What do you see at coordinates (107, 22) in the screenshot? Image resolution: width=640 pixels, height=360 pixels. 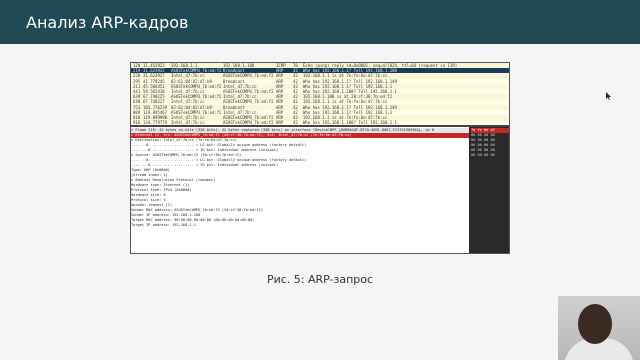 I see `slide-title: Анализ ARP-кадров` at bounding box center [107, 22].